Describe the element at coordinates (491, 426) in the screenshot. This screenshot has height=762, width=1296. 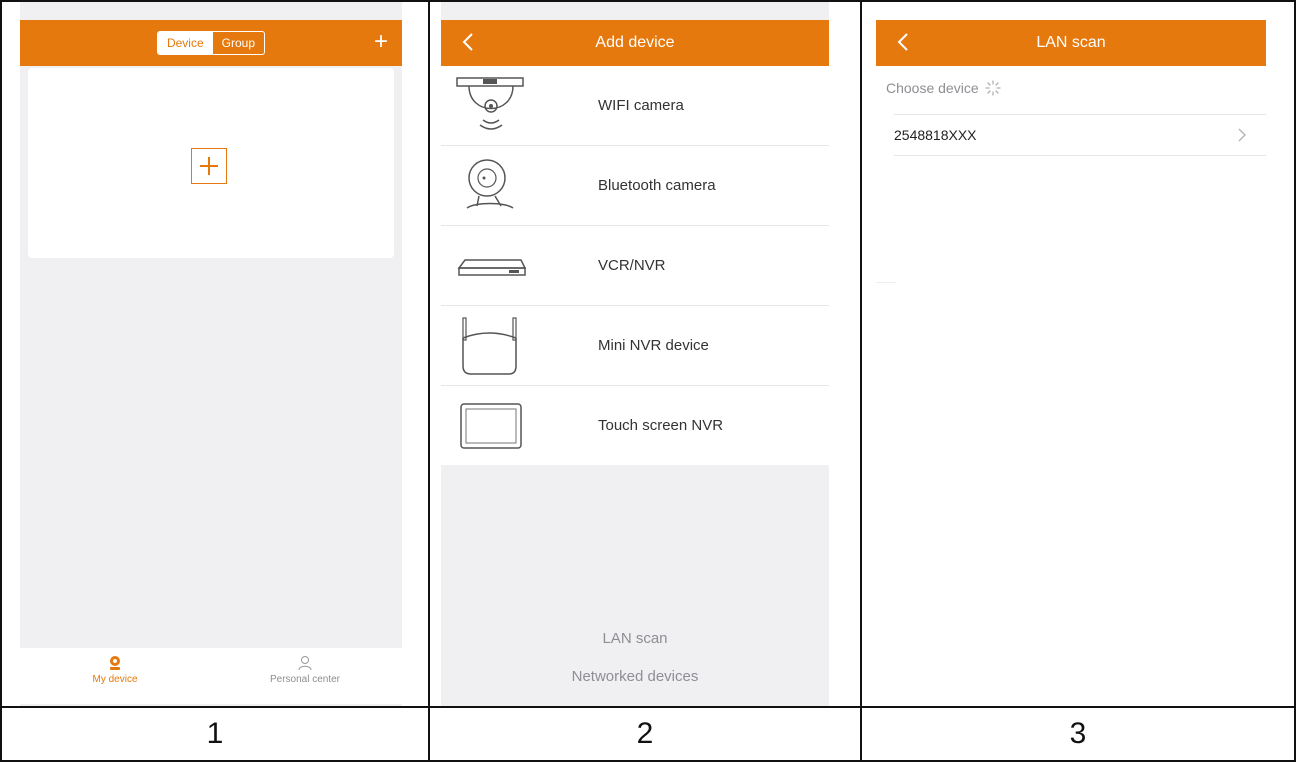
I see `touch-screen-icon` at that location.